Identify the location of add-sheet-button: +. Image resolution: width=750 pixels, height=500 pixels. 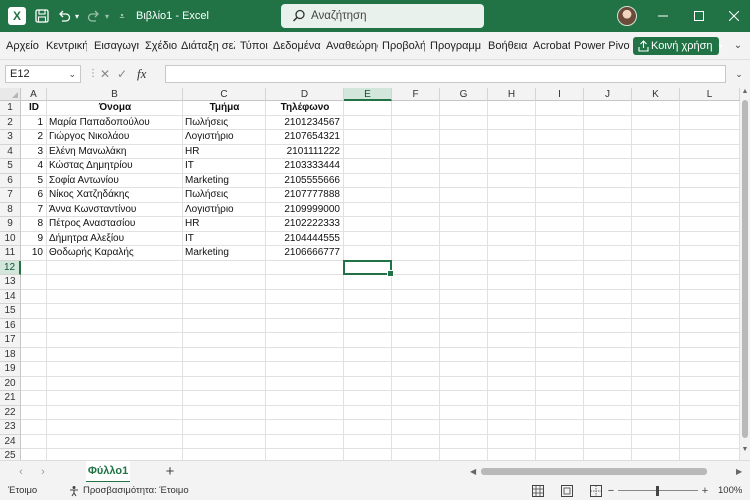
(170, 472).